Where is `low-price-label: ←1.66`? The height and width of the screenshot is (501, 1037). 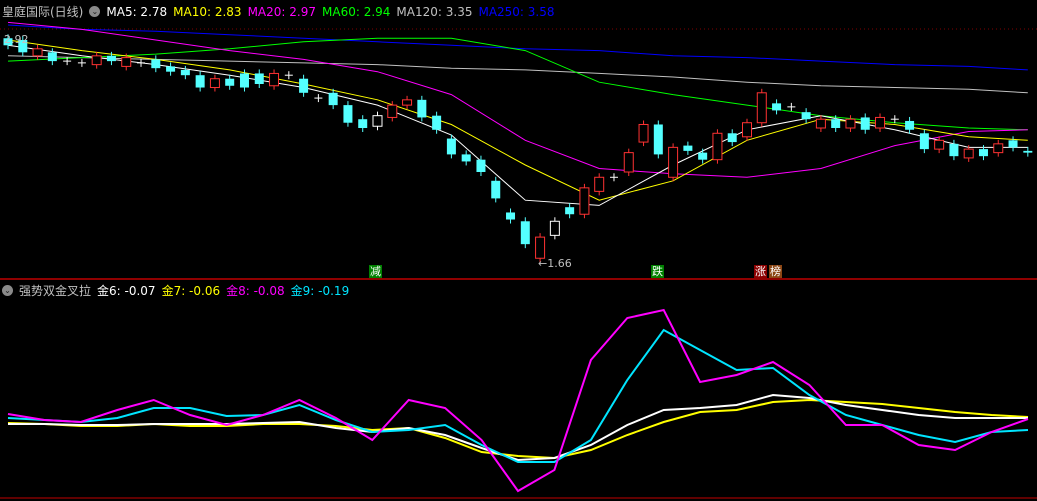
low-price-label: ←1.66 is located at coordinates (555, 263).